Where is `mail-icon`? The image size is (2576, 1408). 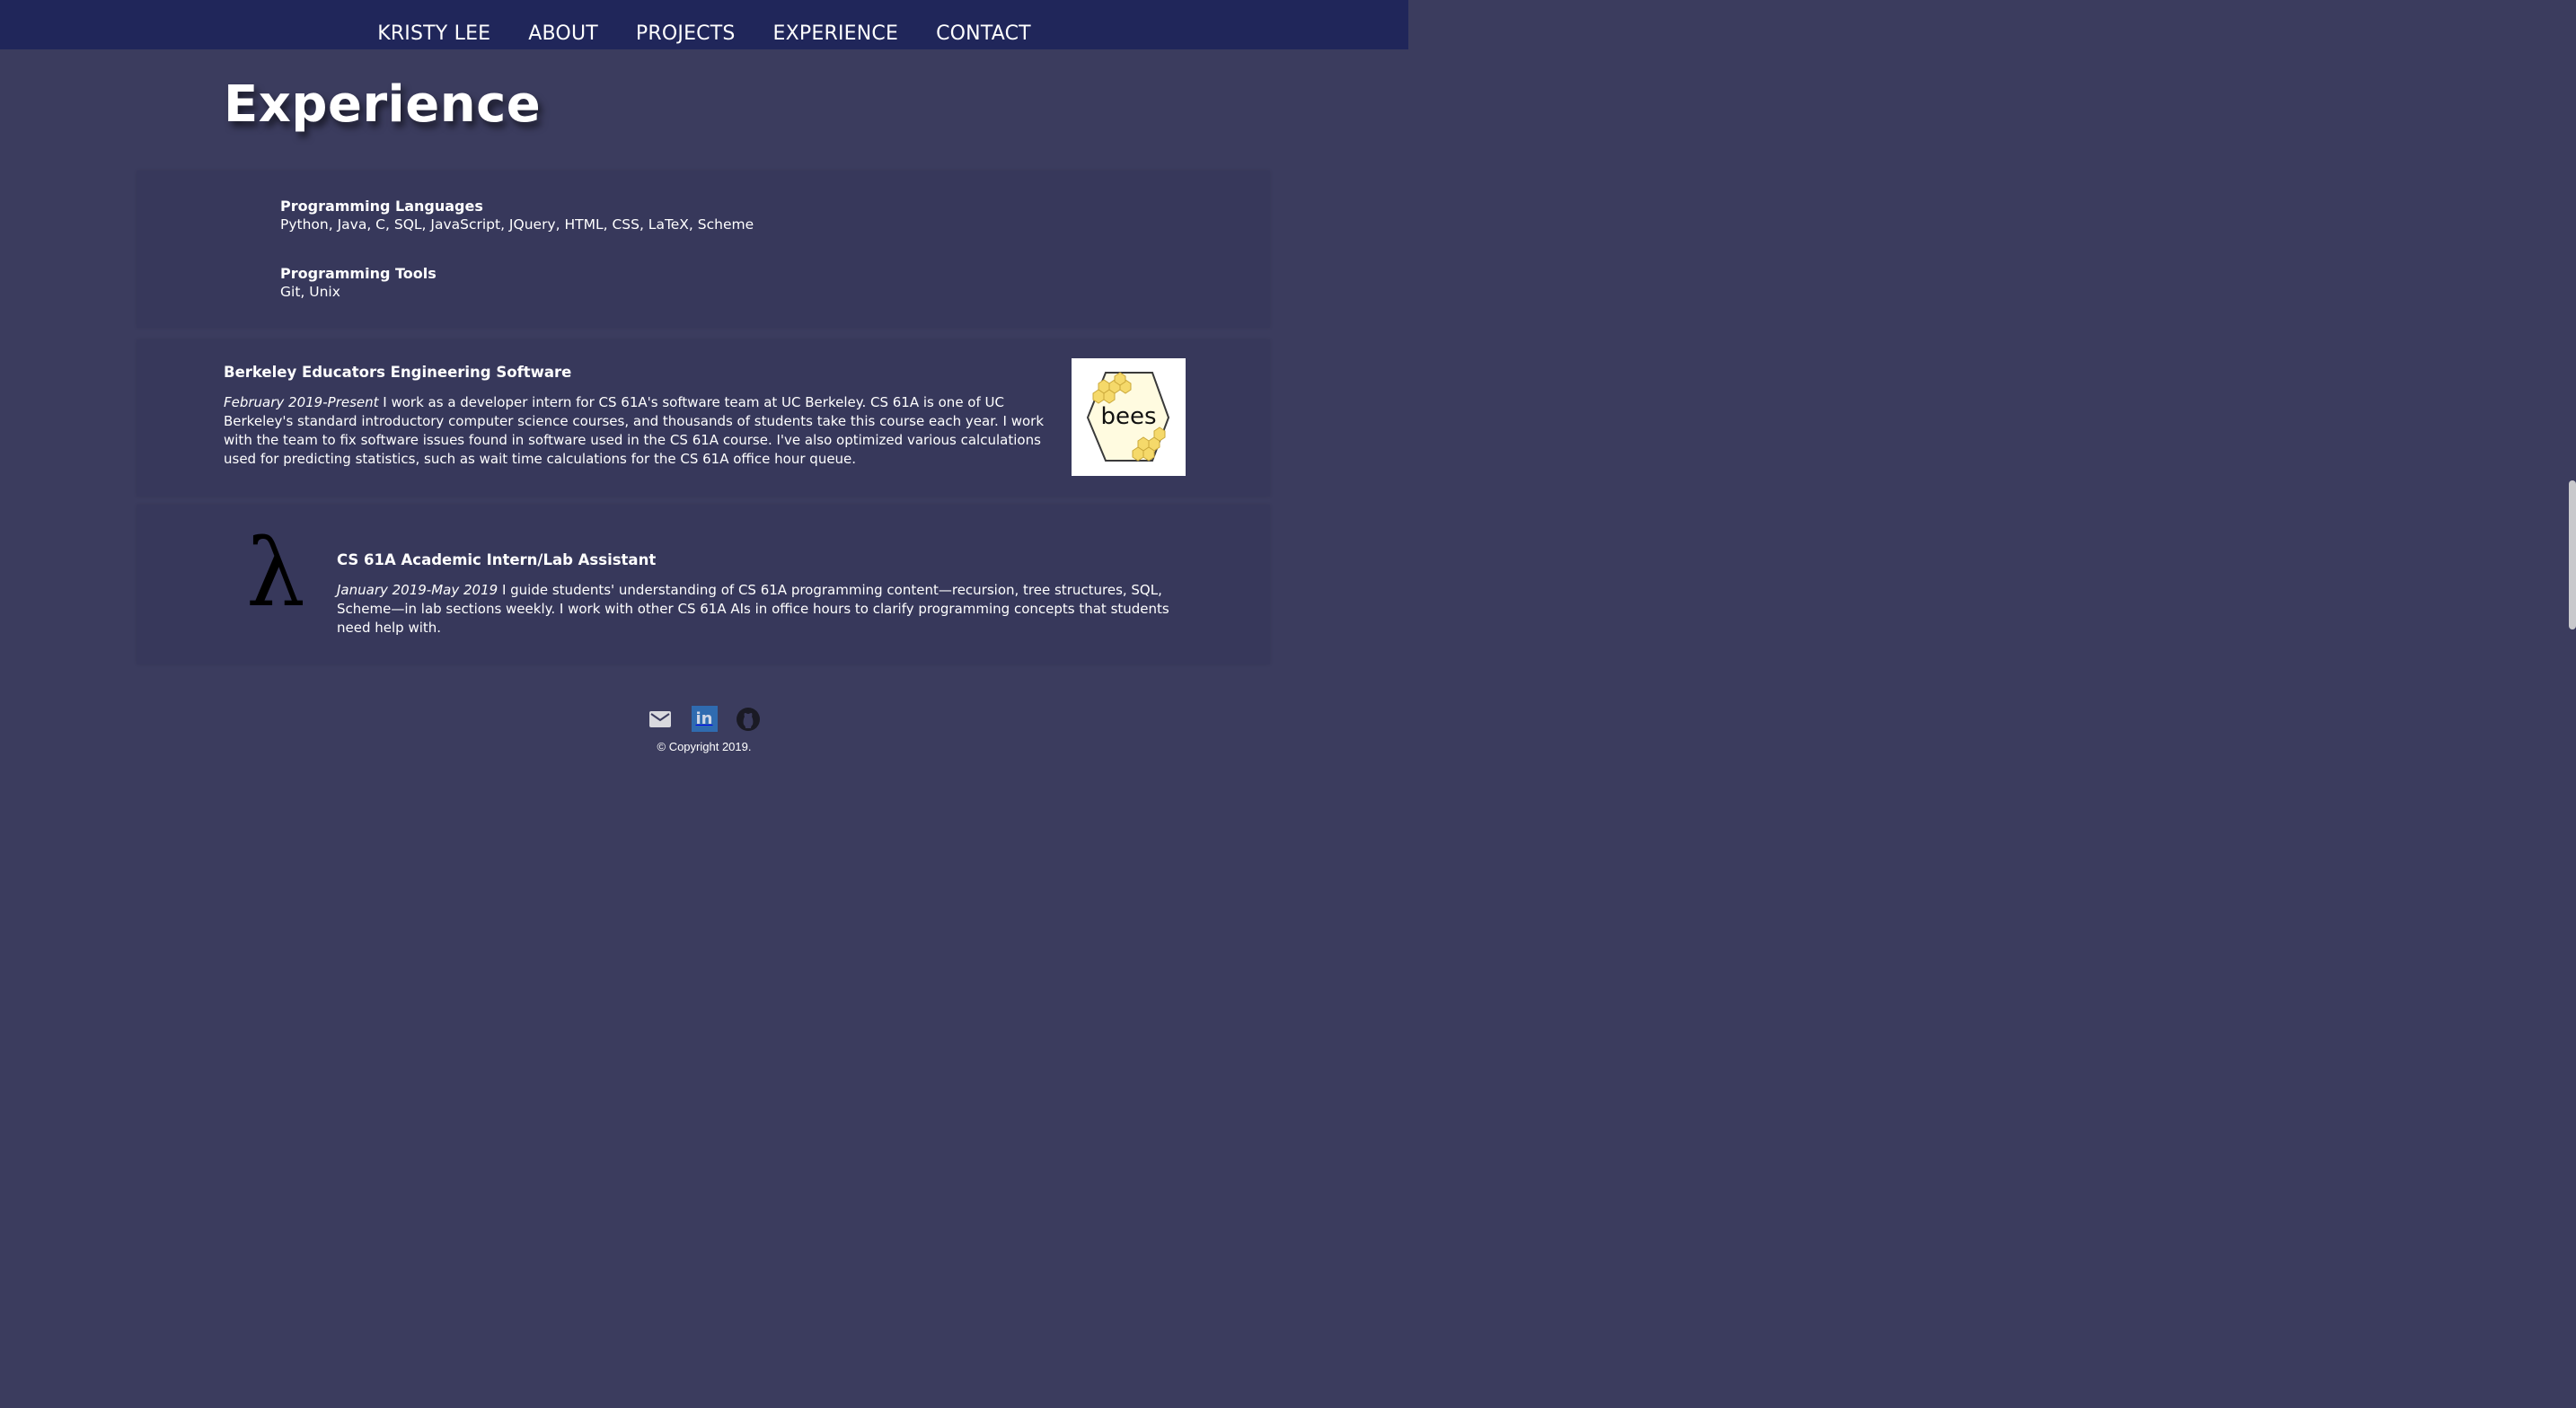
mail-icon is located at coordinates (661, 719).